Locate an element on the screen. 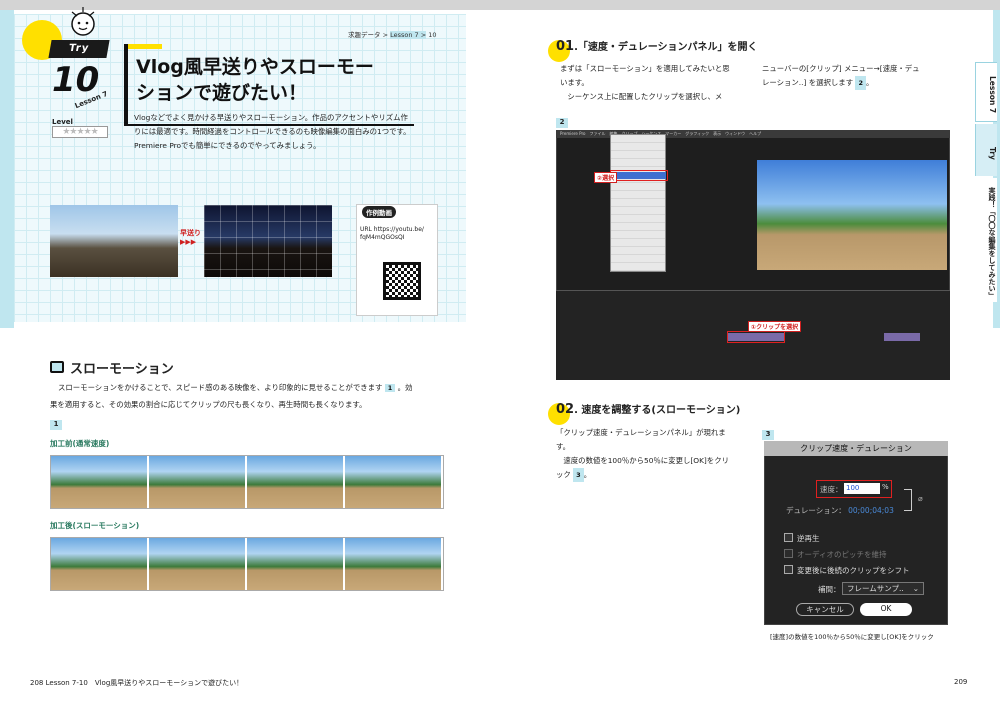 The width and height of the screenshot is (1000, 706). text-line-part: レーション..] を選択します is located at coordinates (808, 82).